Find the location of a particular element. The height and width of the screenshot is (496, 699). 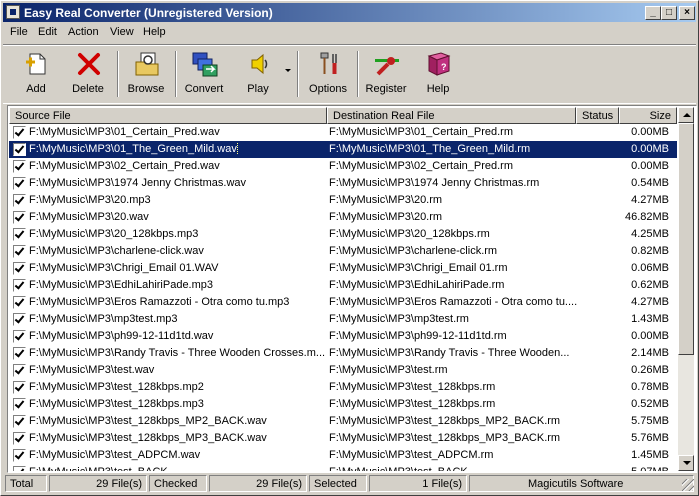

column-status: Status is located at coordinates (597, 115).